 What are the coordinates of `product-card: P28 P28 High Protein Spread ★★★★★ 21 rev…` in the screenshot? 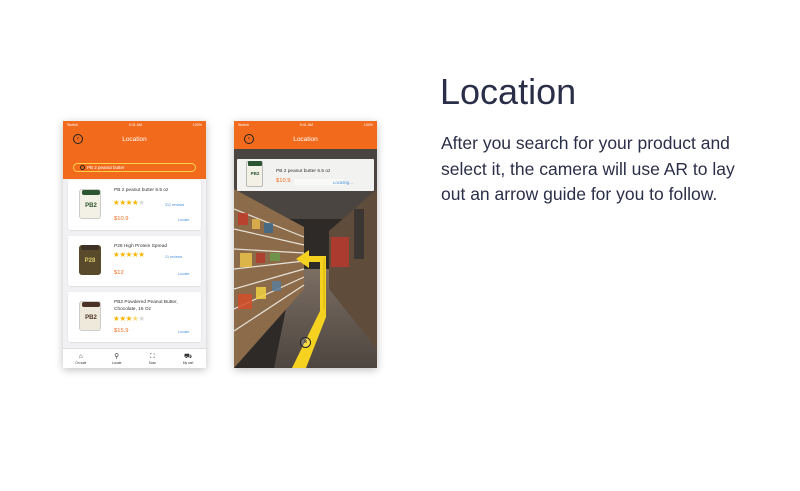 It's located at (134, 261).